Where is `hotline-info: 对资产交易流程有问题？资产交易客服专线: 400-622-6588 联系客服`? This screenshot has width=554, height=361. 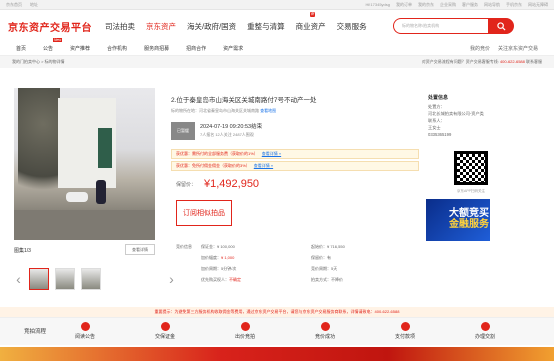
hotline-info: 对资产交易流程有问题？资产交易客服专线: 400-622-6588 联系客服 is located at coordinates (482, 62).